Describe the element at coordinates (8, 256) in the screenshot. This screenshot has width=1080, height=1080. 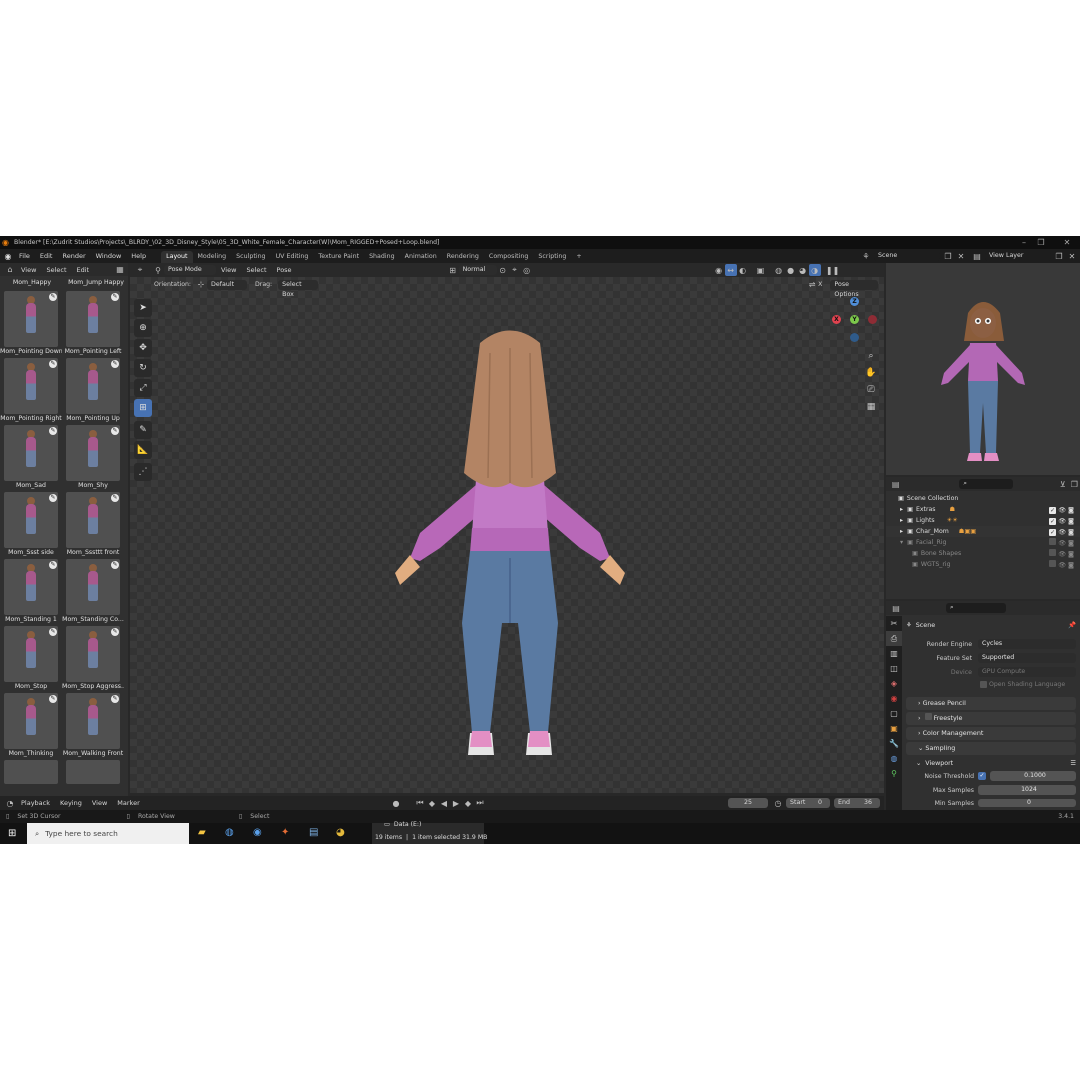
I see `blender-menu-icon: ◉` at that location.